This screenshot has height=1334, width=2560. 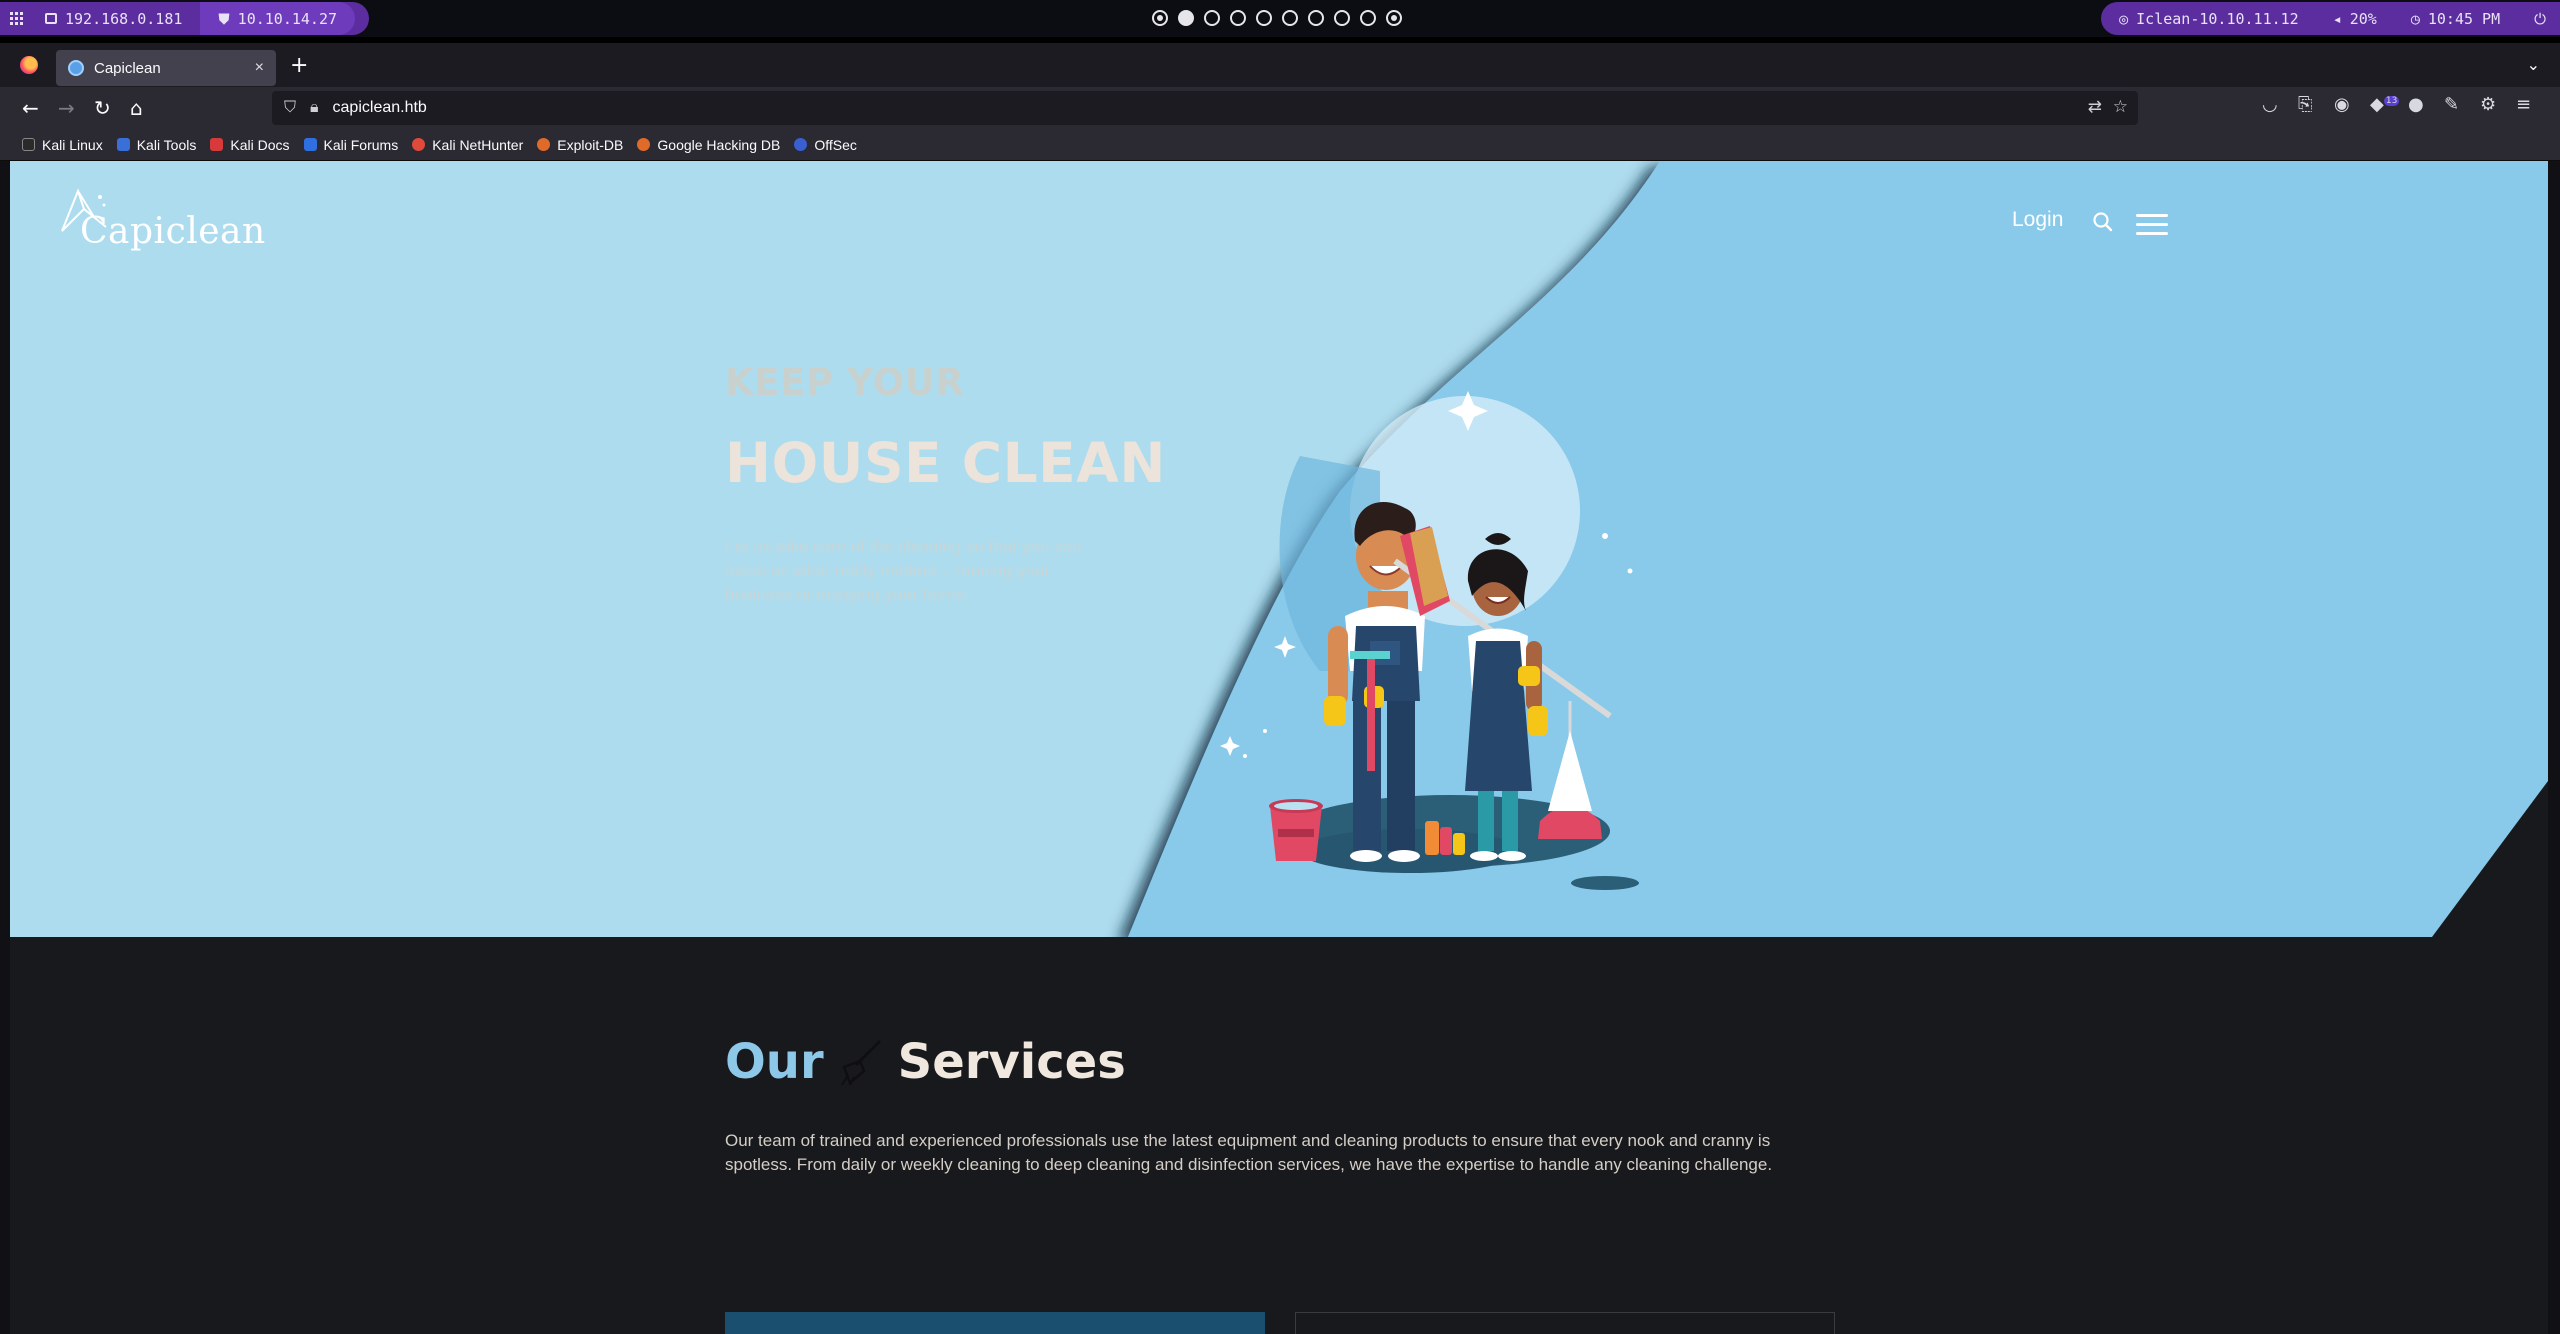 I want to click on shield-icon: ⛊, so click(x=224, y=18).